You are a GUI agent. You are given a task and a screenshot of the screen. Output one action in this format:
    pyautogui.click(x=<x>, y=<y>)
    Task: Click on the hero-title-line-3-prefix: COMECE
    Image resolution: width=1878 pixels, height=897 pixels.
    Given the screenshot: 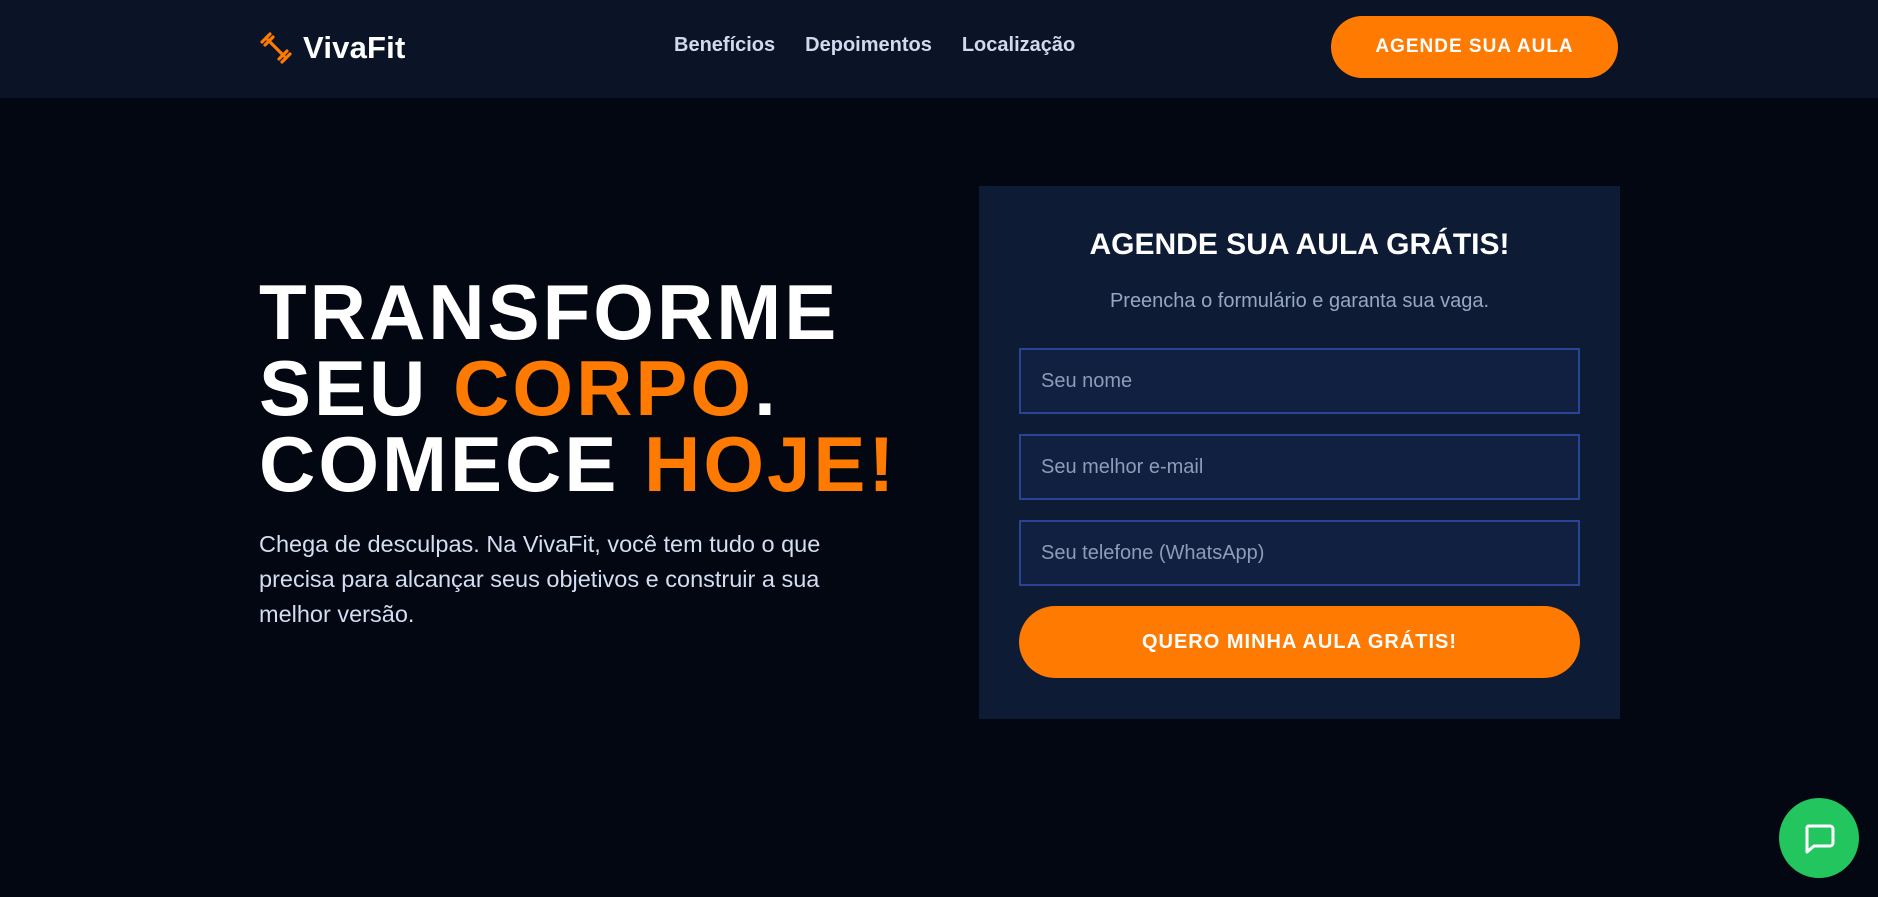 What is the action you would take?
    pyautogui.click(x=452, y=464)
    